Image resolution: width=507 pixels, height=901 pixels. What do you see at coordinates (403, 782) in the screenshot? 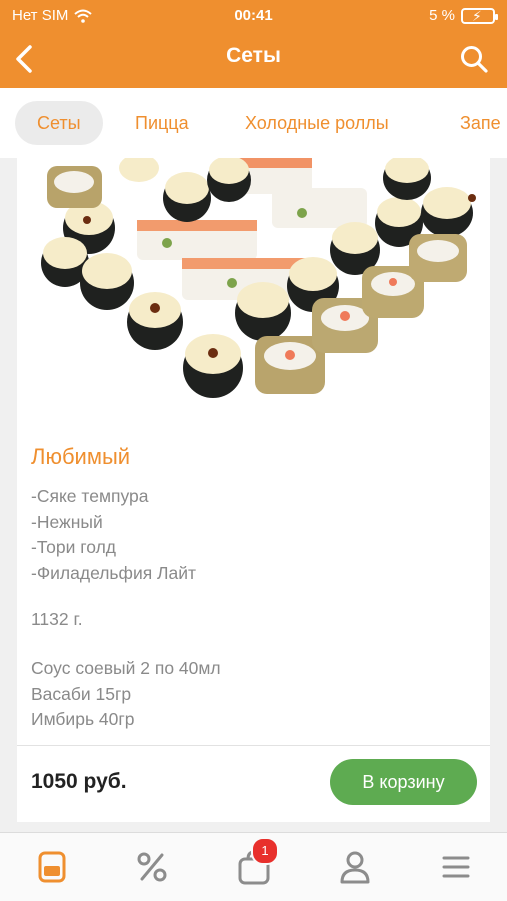
I see `add-to-cart-button: В корзину` at bounding box center [403, 782].